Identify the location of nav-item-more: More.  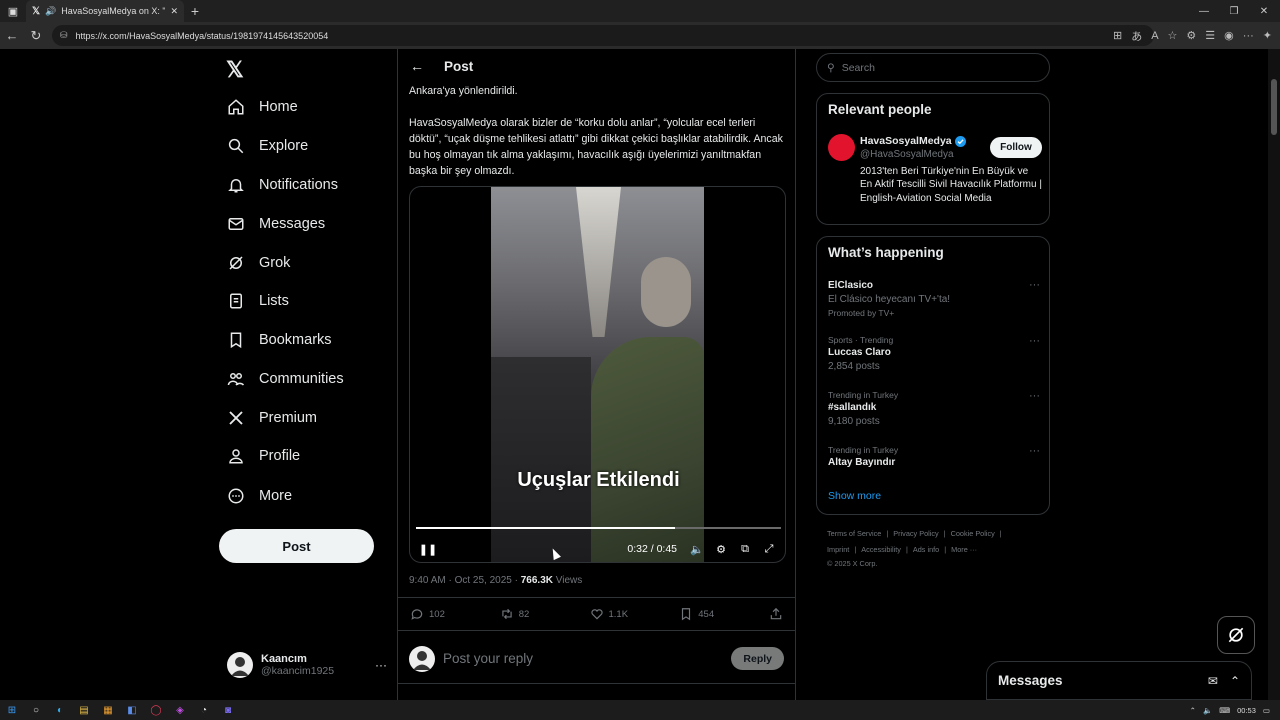
(259, 496).